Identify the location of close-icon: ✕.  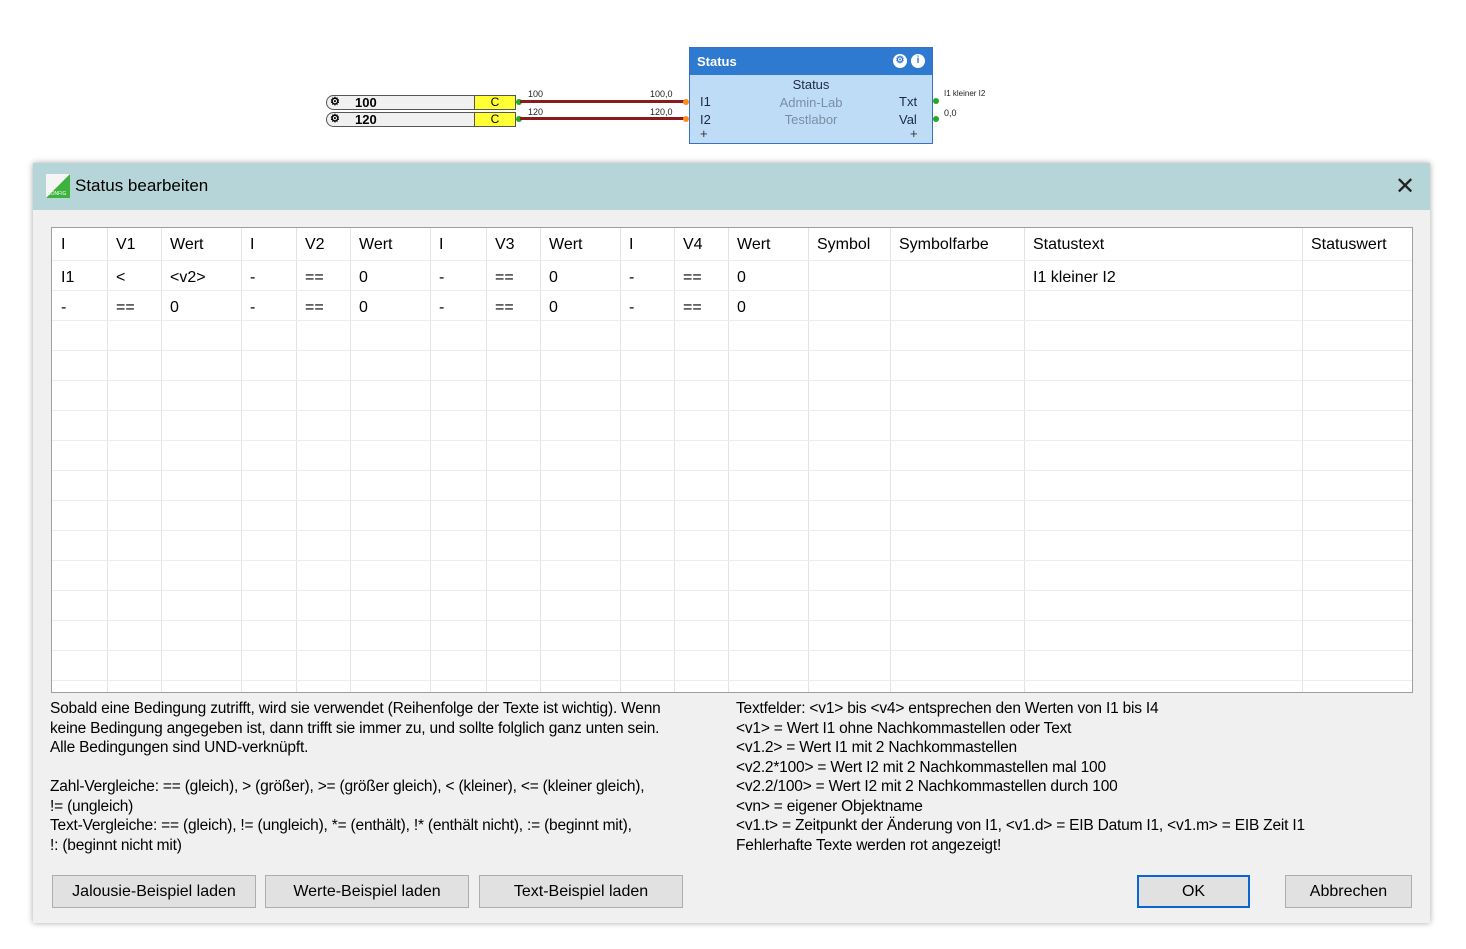
(1405, 186).